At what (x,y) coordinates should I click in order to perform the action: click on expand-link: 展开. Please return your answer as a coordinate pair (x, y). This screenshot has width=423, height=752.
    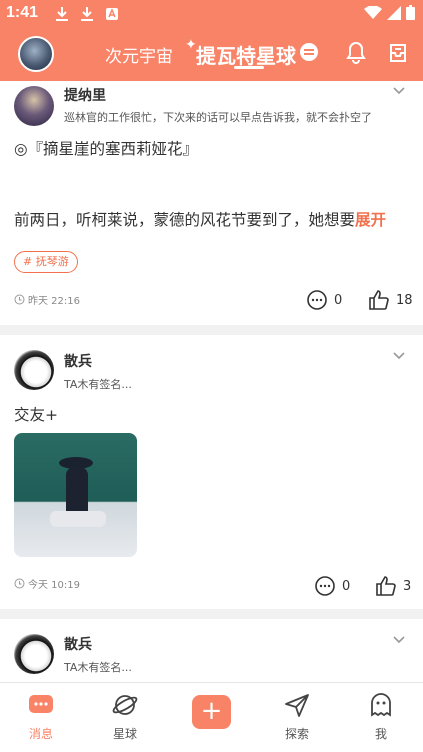
    Looking at the image, I should click on (370, 220).